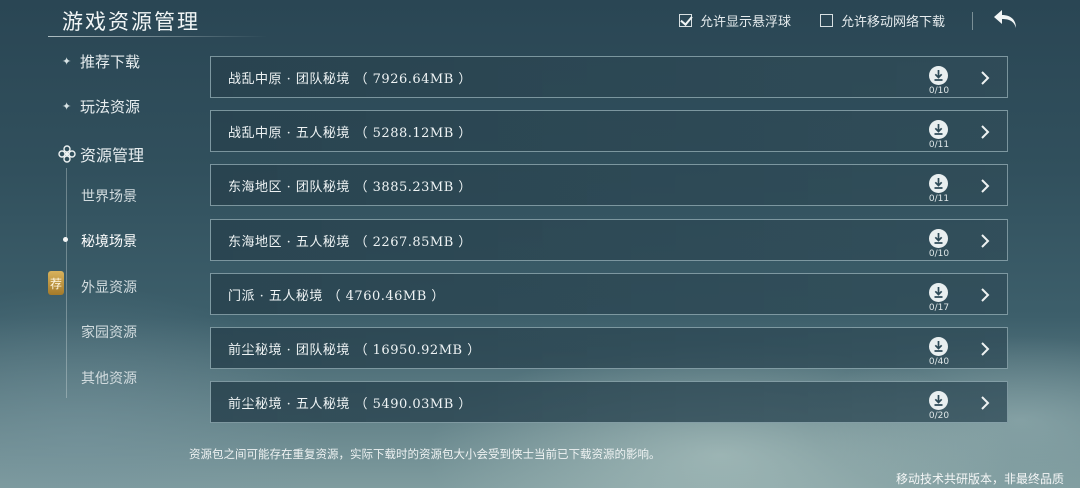 This screenshot has height=488, width=1080. I want to click on flower-icon, so click(67, 154).